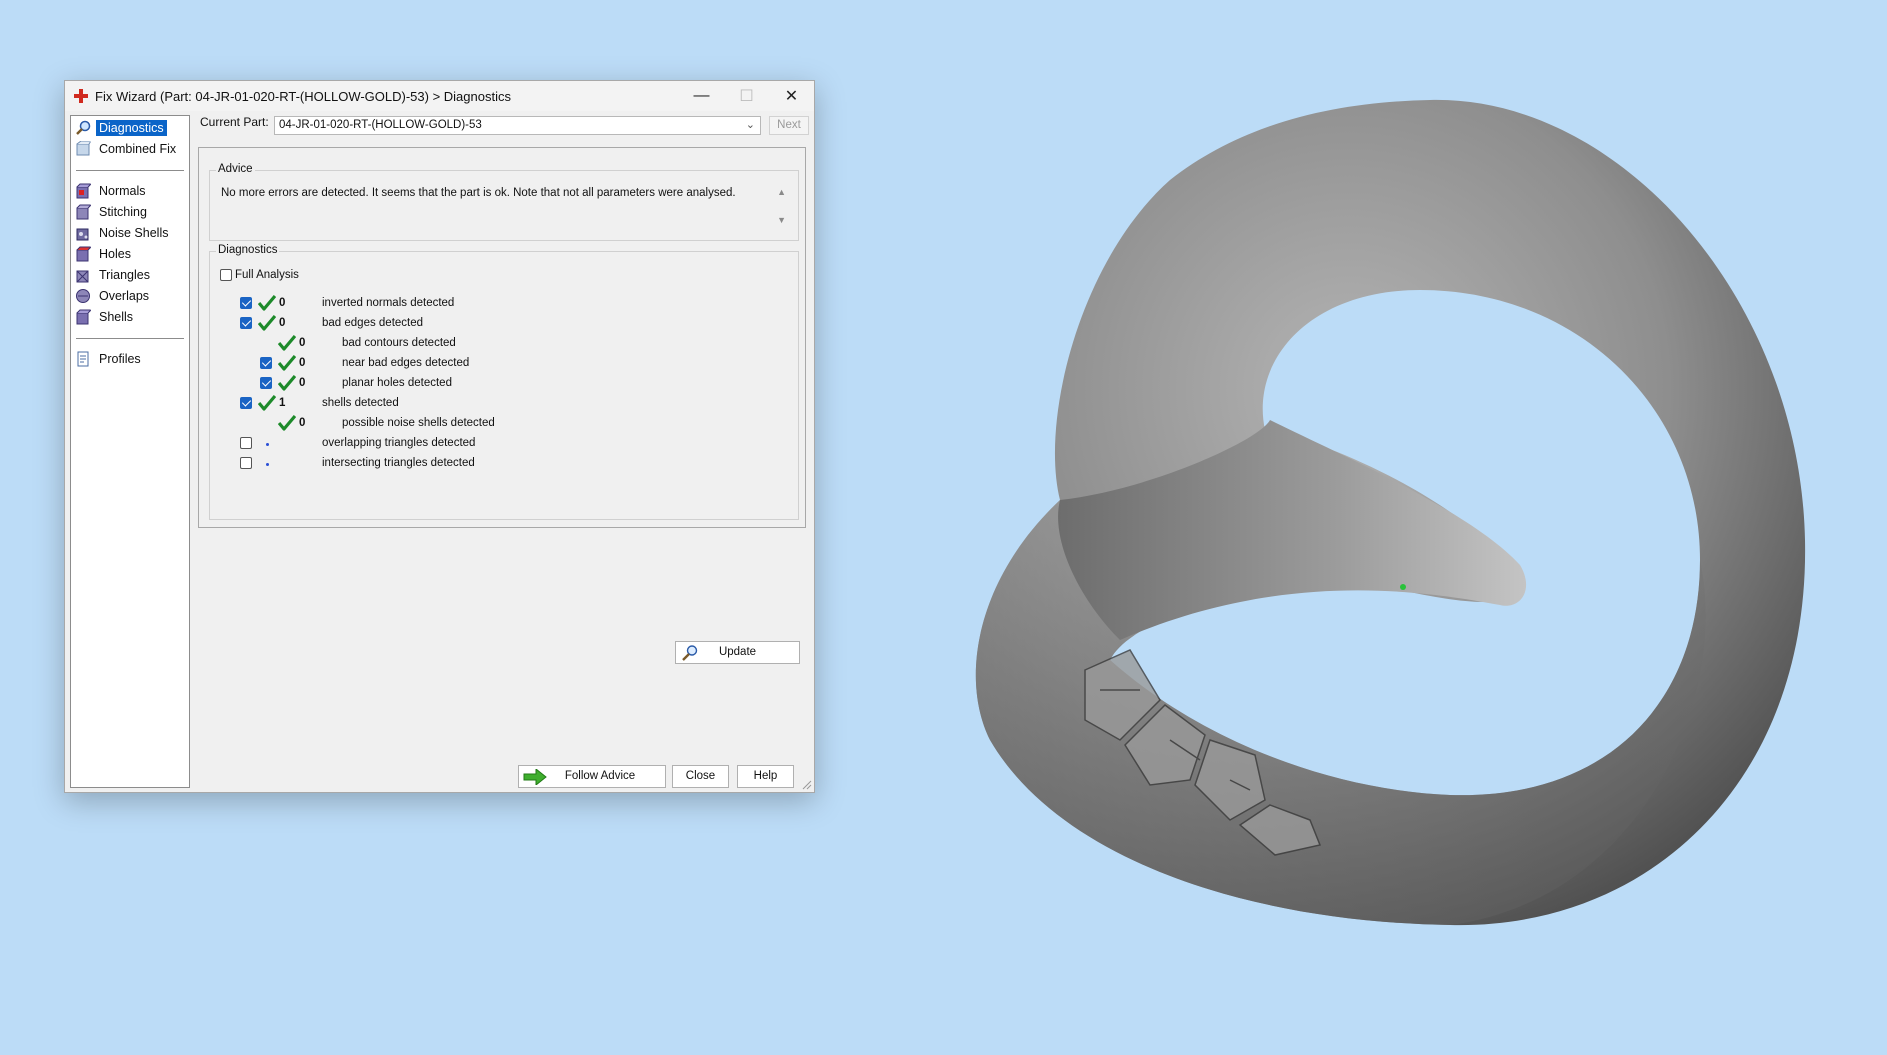  I want to click on nav-item-combined-fix: Combined Fix, so click(127, 149).